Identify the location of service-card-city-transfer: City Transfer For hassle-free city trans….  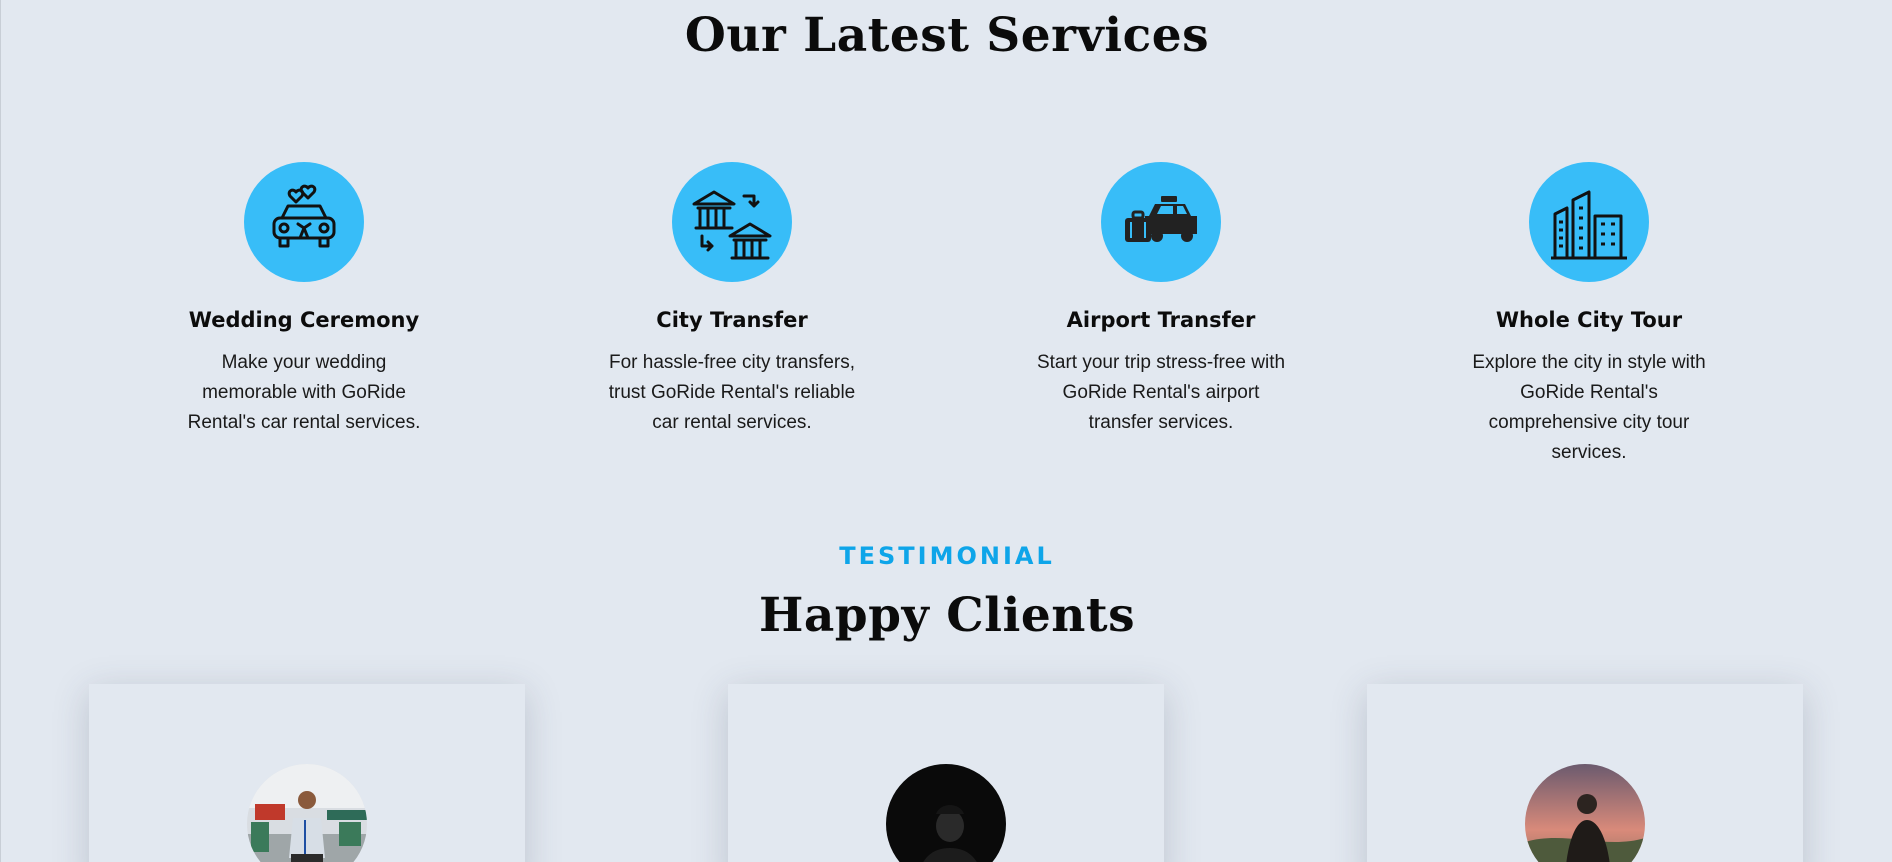
(732, 300).